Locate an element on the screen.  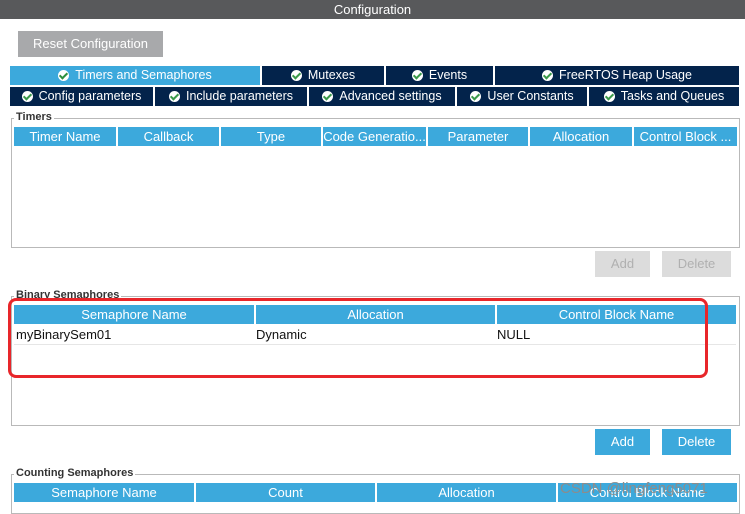
tab-user-constants: User Constants is located at coordinates (522, 96).